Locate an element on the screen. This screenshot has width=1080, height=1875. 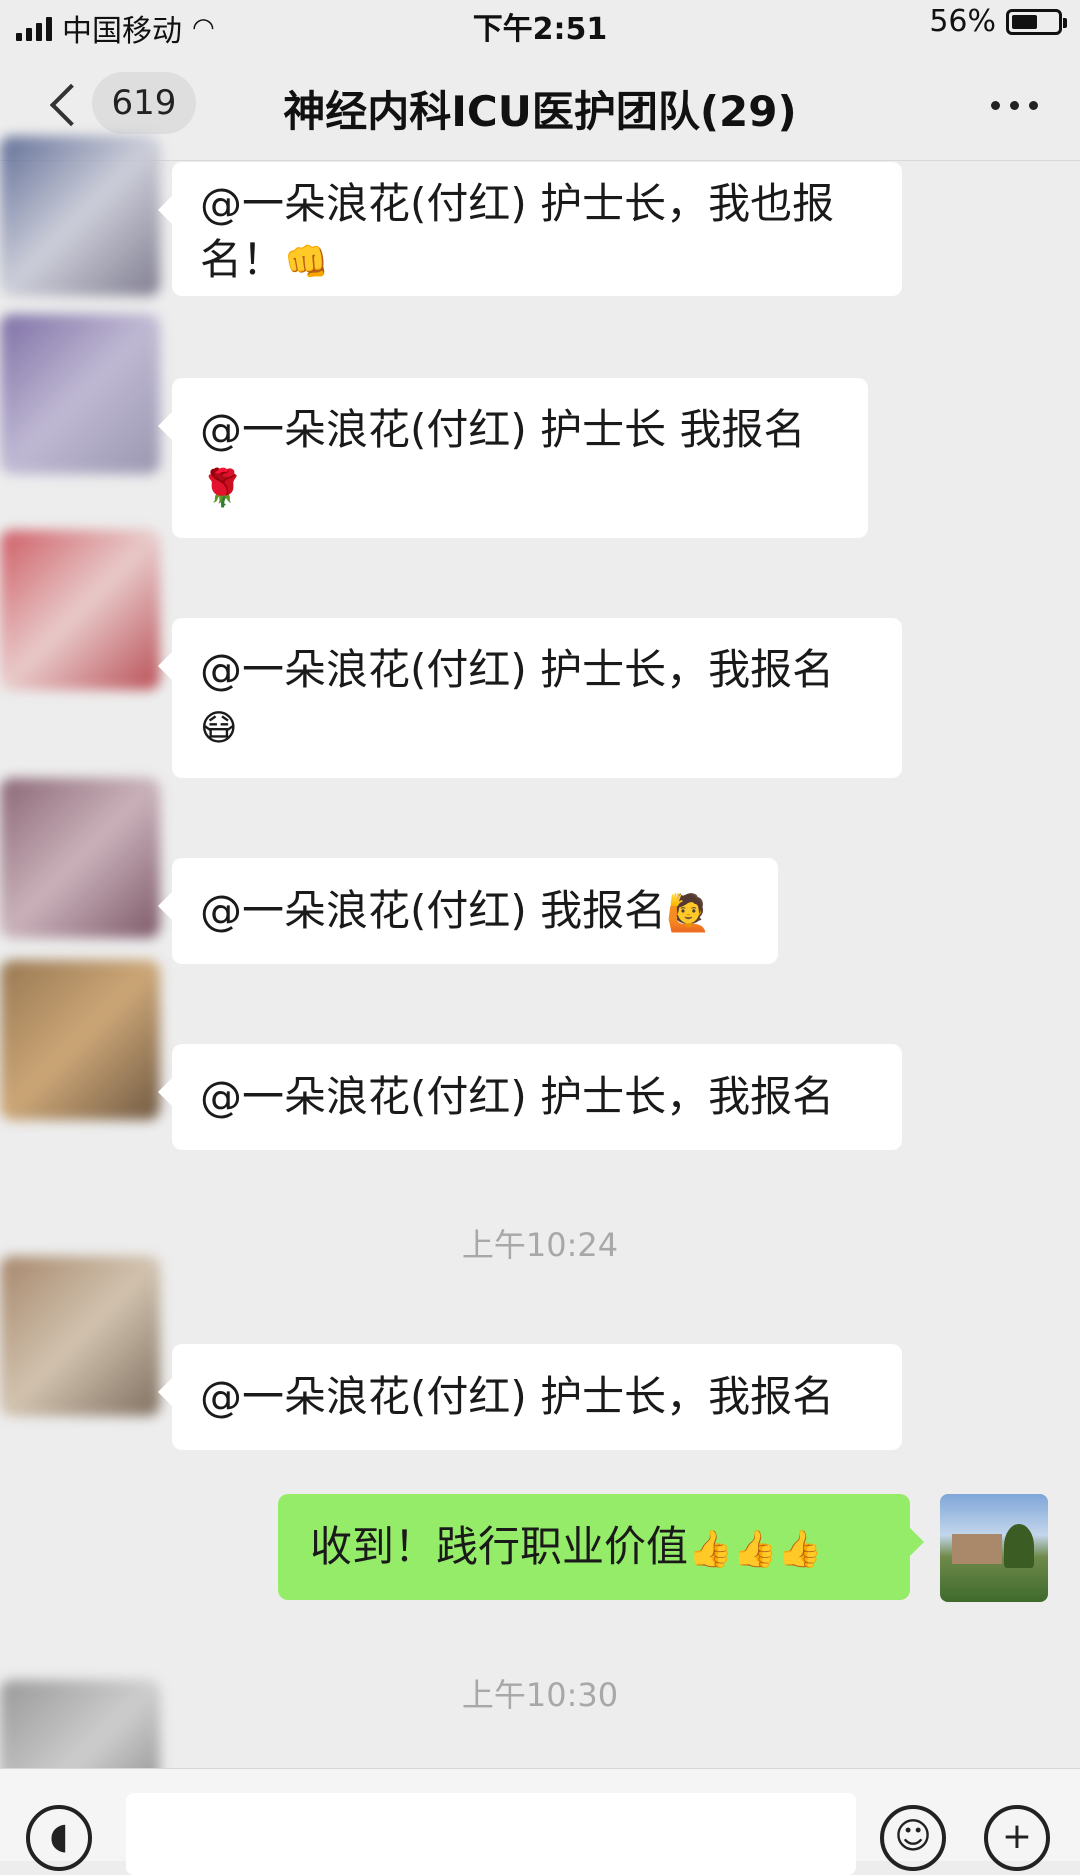
timestamp: 上午10:24 is located at coordinates (540, 1245).